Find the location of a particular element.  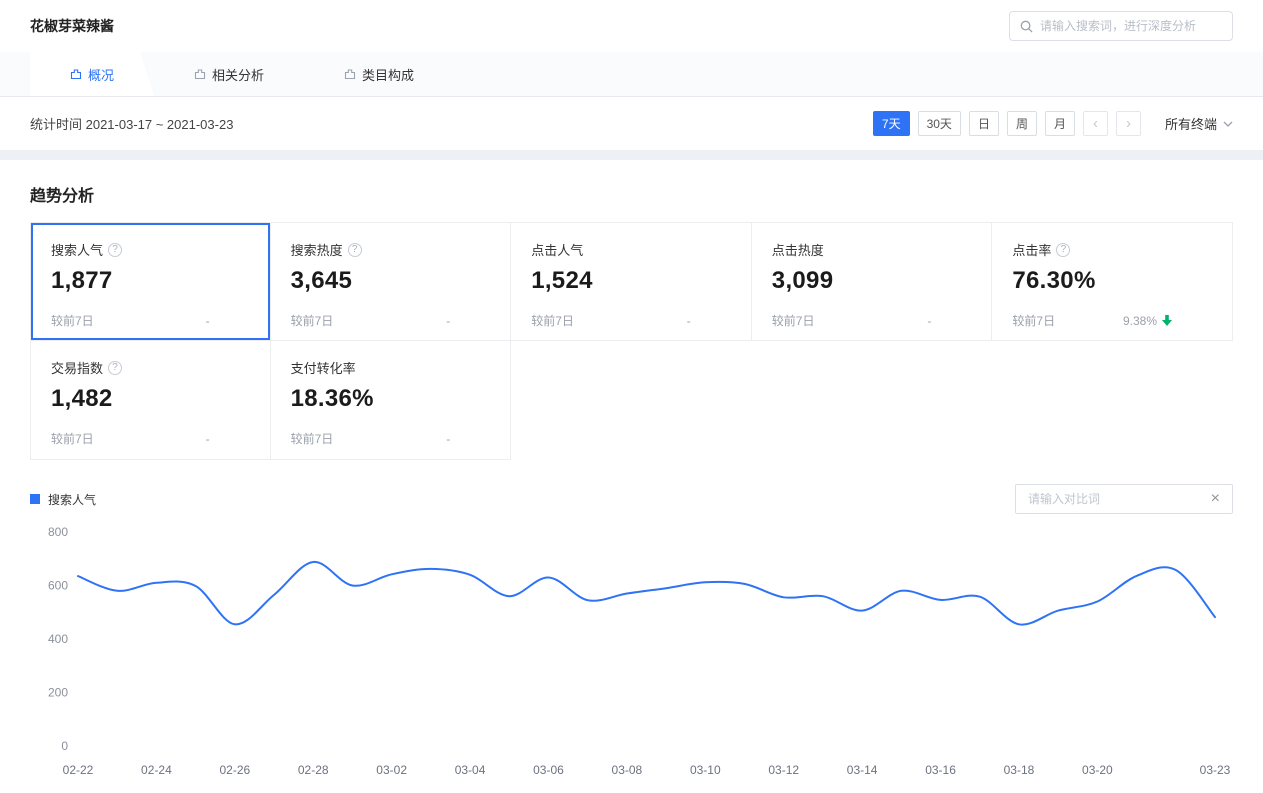

metric-card-click-heat: 点击热度 3,099 较前7日 - is located at coordinates (872, 281).